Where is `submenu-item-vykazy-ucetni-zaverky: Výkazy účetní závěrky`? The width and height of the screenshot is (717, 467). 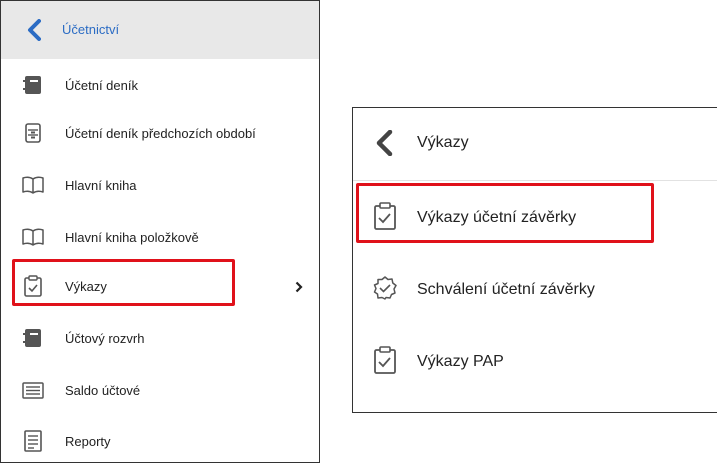 submenu-item-vykazy-ucetni-zaverky: Výkazy účetní závěrky is located at coordinates (535, 218).